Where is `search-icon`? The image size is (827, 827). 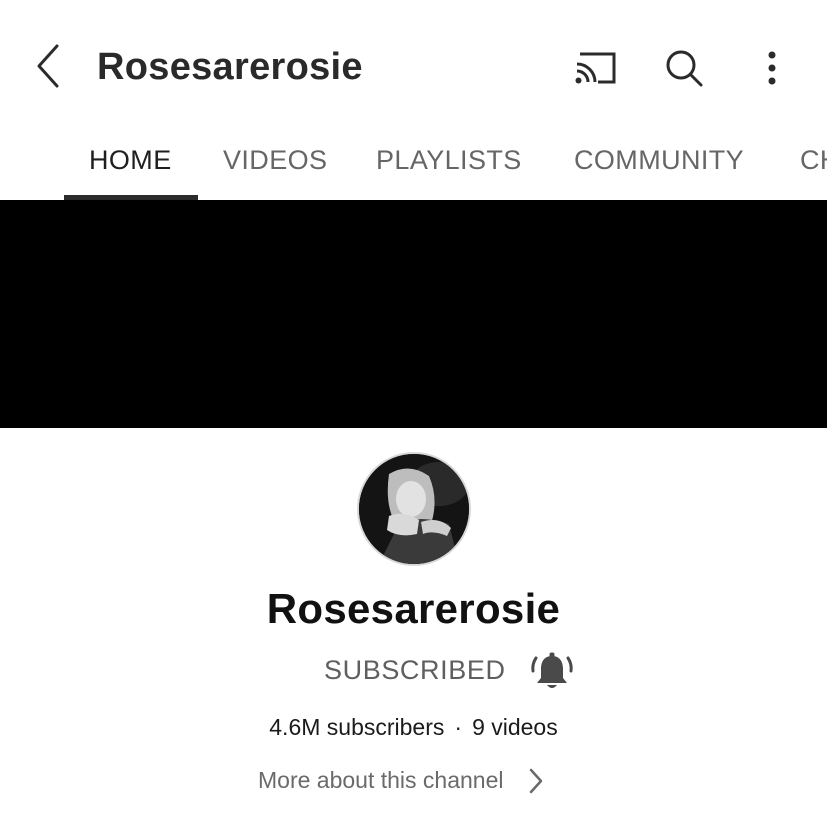 search-icon is located at coordinates (684, 70).